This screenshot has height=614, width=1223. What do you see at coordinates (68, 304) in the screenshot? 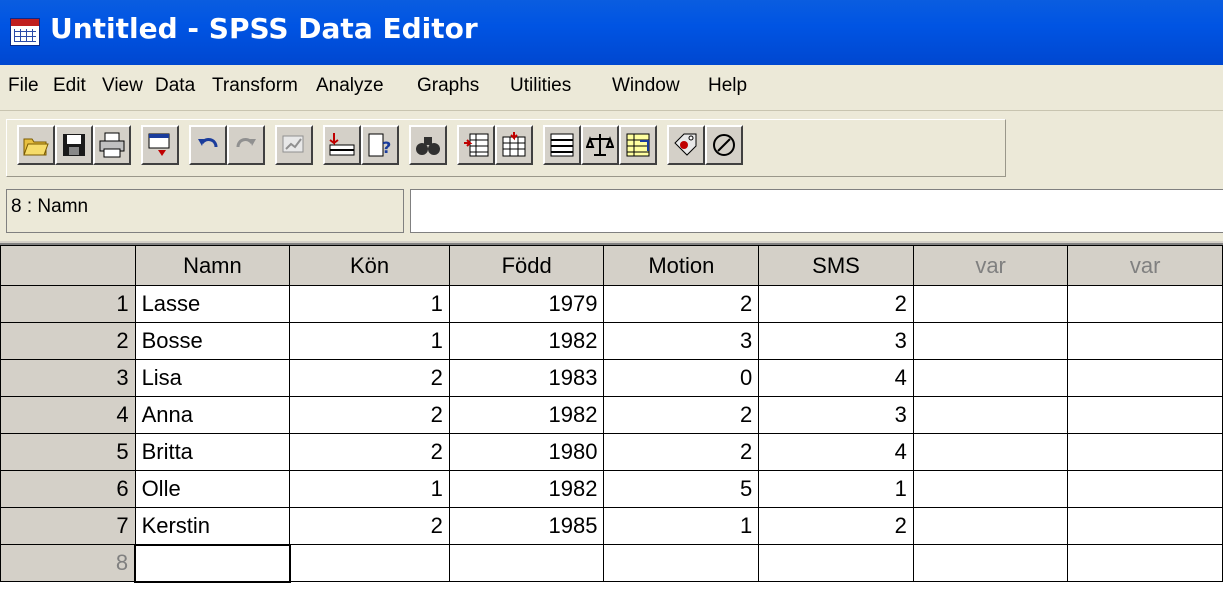
I see `row-header: 1` at bounding box center [68, 304].